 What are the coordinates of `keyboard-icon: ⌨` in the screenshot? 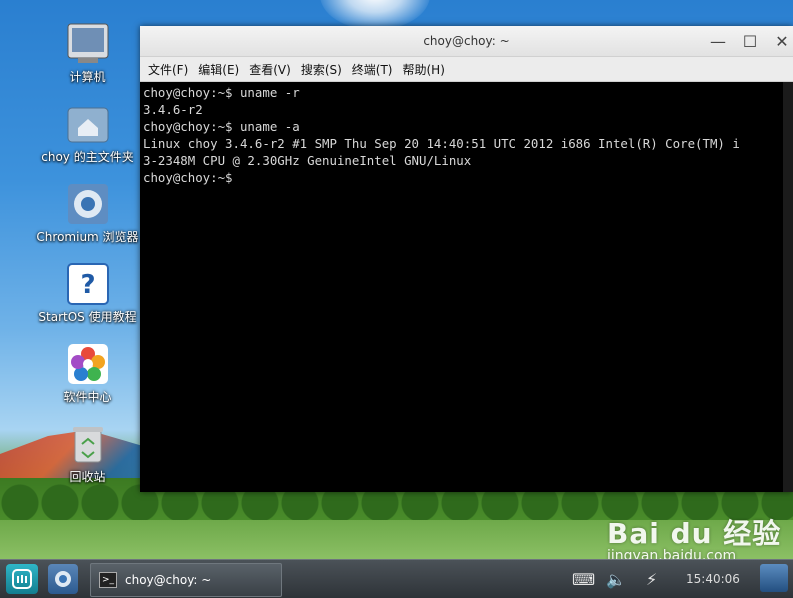 It's located at (583, 579).